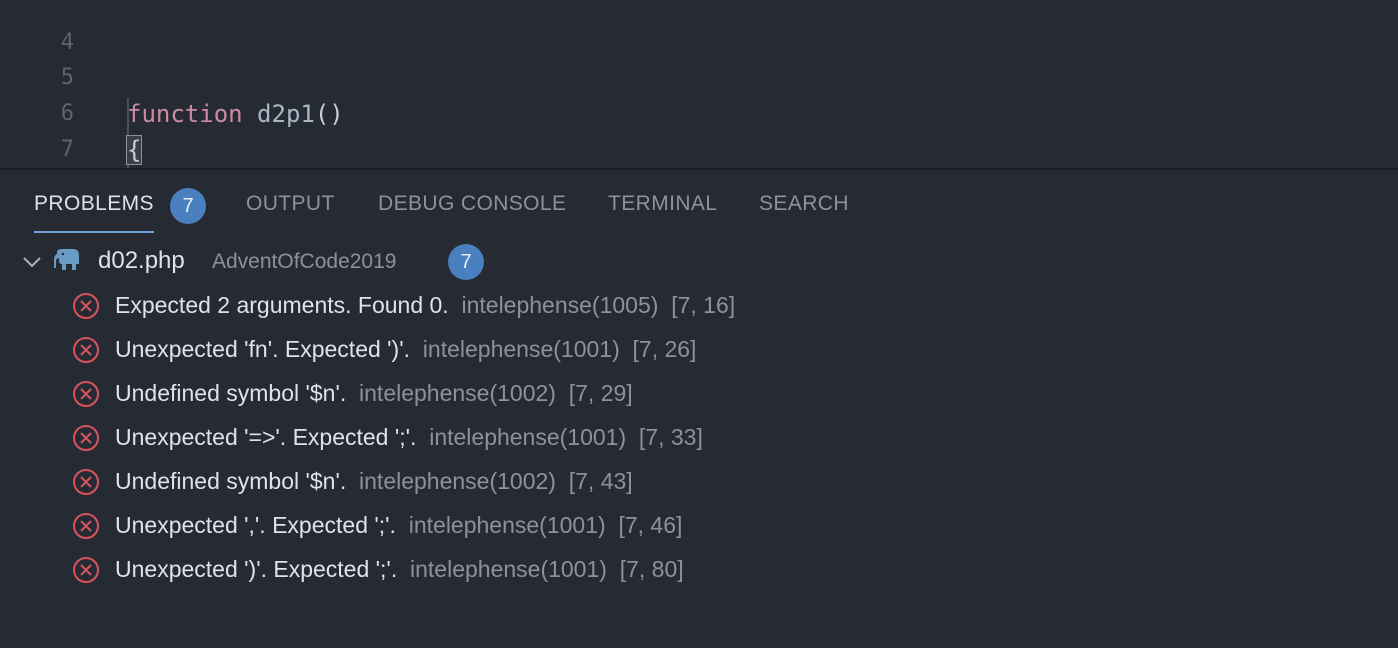  I want to click on file-problems-badge: 7, so click(466, 262).